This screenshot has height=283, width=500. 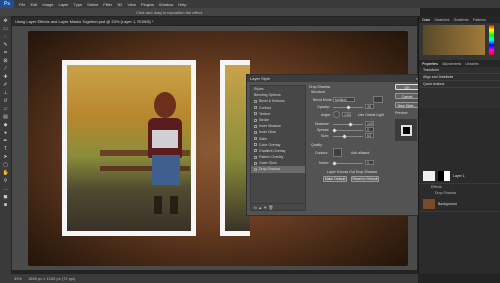 What do you see at coordinates (334, 163) in the screenshot?
I see `noise-slider-handle` at bounding box center [334, 163].